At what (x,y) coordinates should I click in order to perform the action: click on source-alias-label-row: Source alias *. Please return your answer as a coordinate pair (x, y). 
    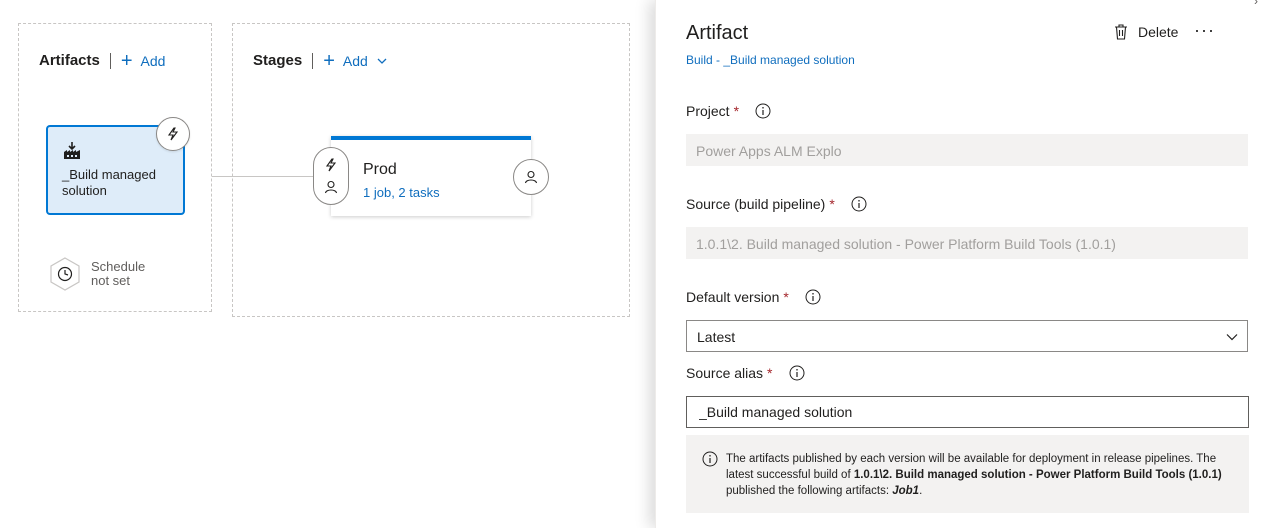
    Looking at the image, I should click on (745, 373).